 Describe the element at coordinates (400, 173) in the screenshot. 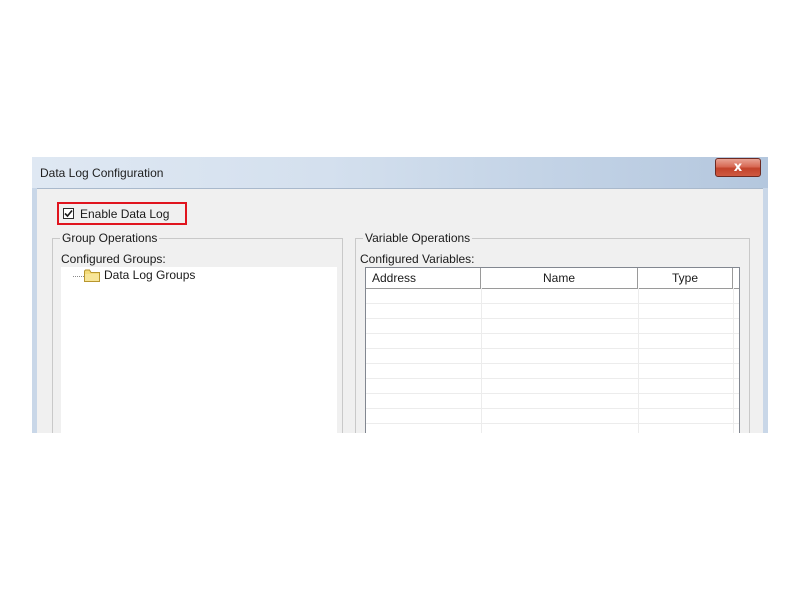

I see `title-bar: Data Log Configuration x` at that location.